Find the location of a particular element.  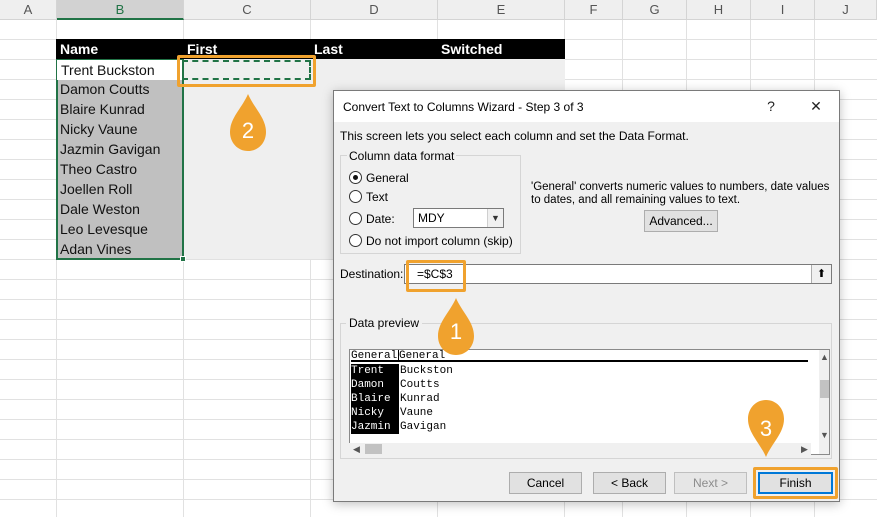

callout-number: 1 is located at coordinates (456, 331).